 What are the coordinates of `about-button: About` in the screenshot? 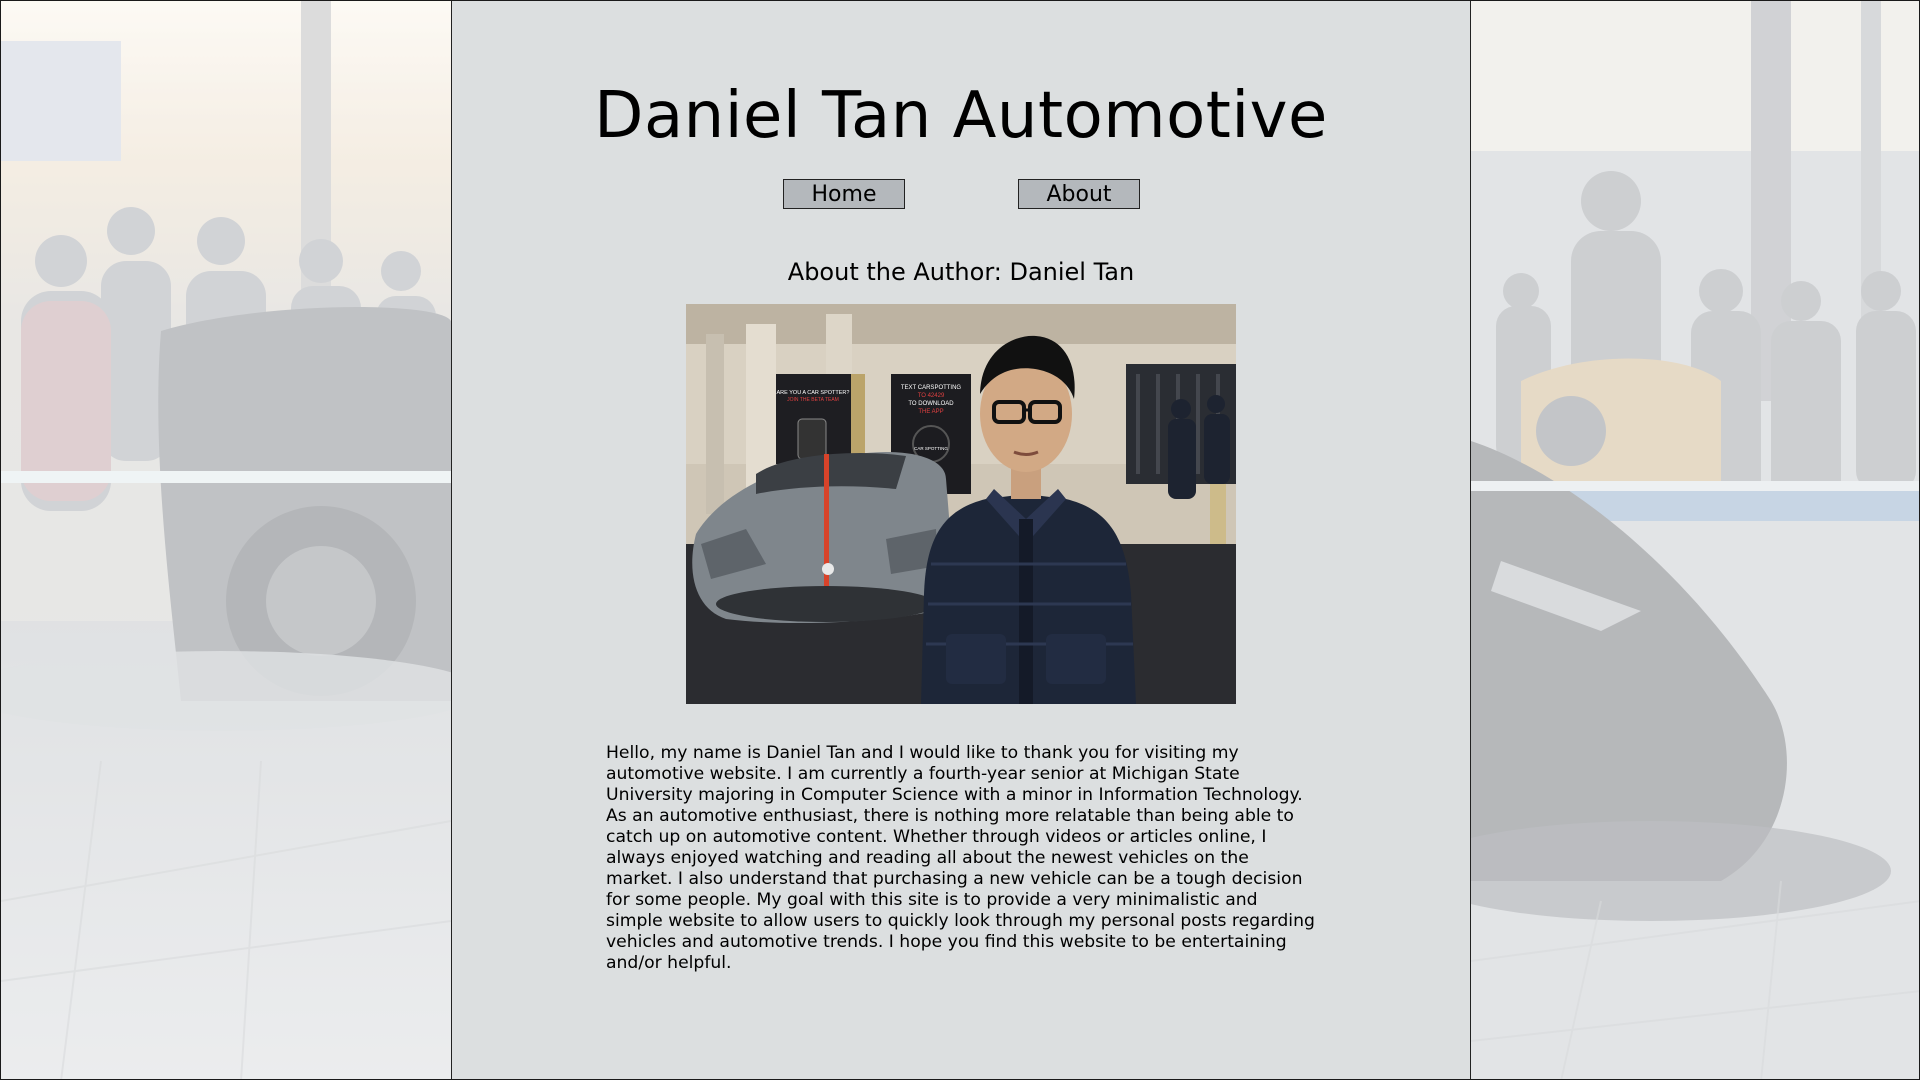 It's located at (1079, 194).